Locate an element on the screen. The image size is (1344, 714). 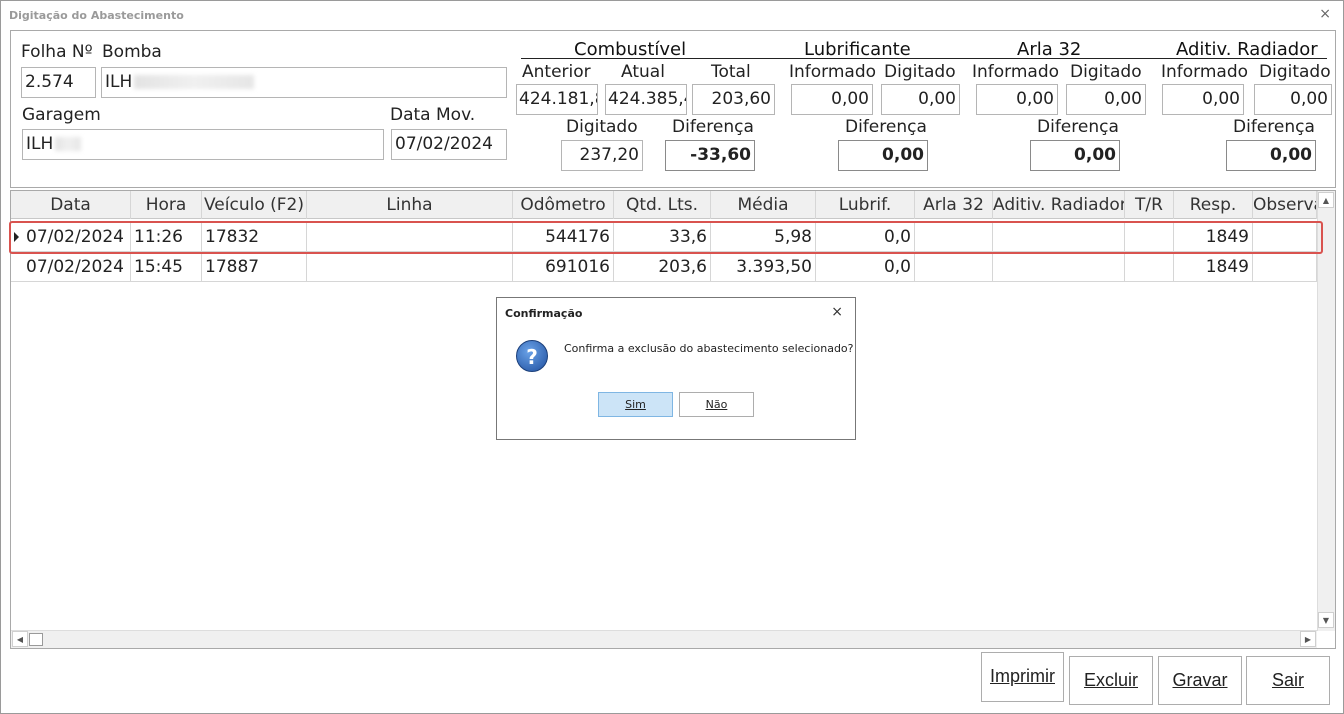
scroll-right-icon: ▶ is located at coordinates (1308, 639).